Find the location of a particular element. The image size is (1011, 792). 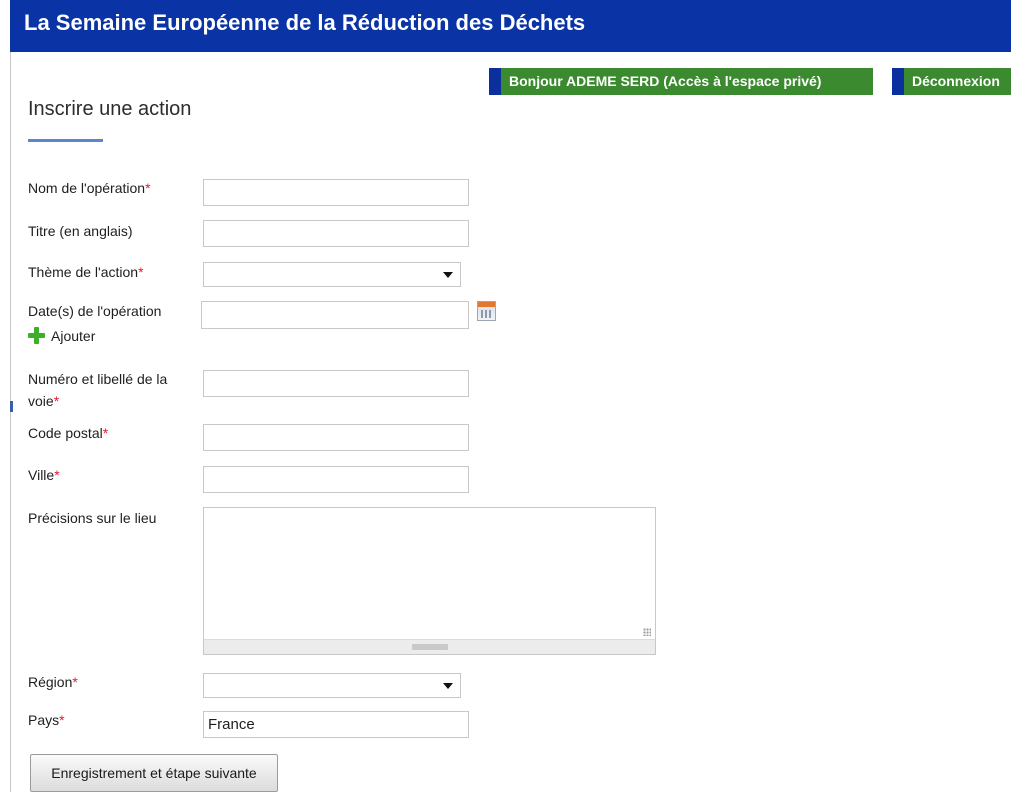

country-input is located at coordinates (336, 724).